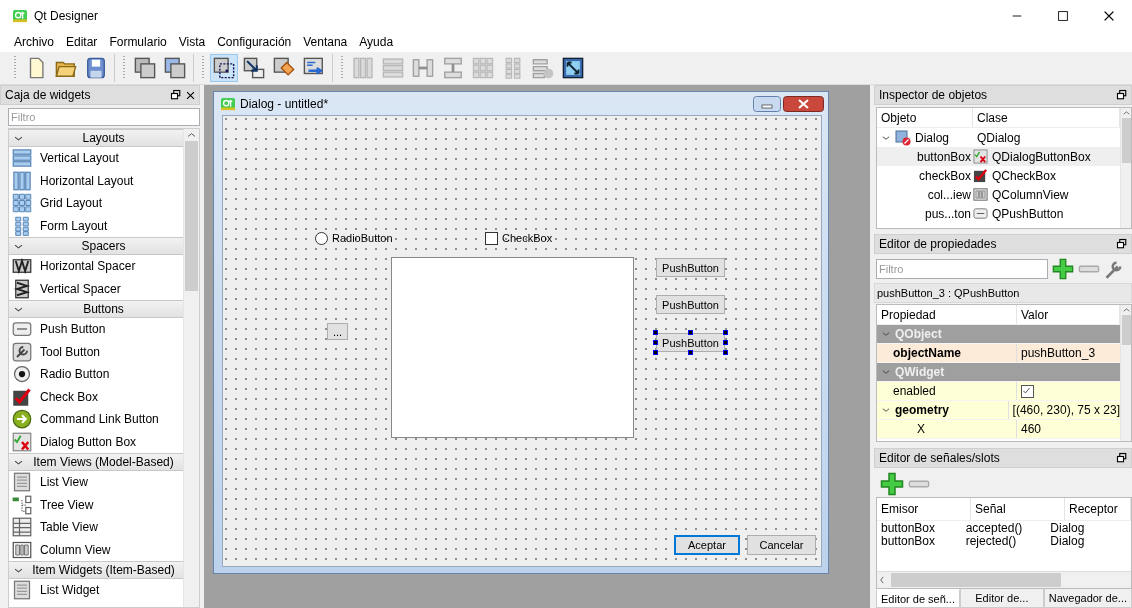 The width and height of the screenshot is (1132, 608). I want to click on push-button: Aceptar, so click(707, 545).